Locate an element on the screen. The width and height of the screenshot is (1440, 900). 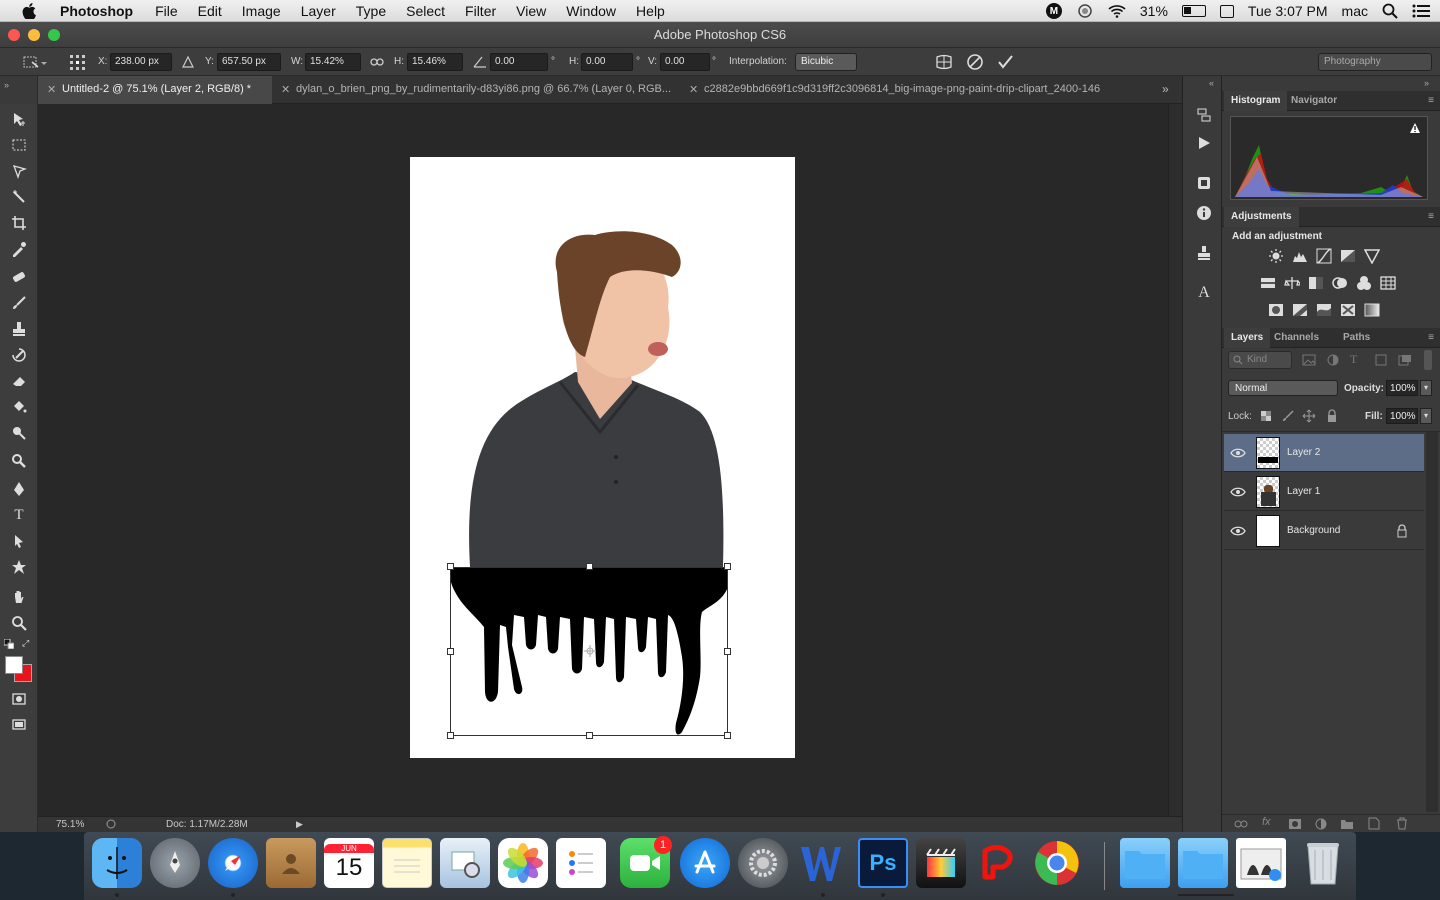
visibility-eye-icon is located at coordinates (1238, 531).